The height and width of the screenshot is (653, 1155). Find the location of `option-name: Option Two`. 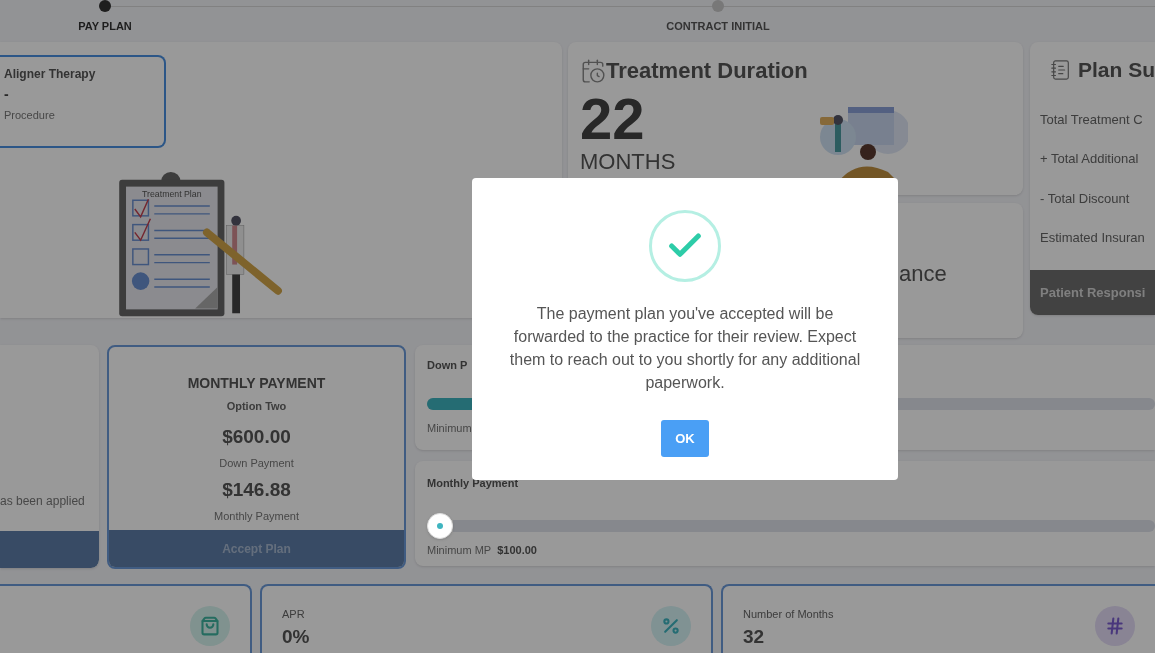

option-name: Option Two is located at coordinates (256, 406).